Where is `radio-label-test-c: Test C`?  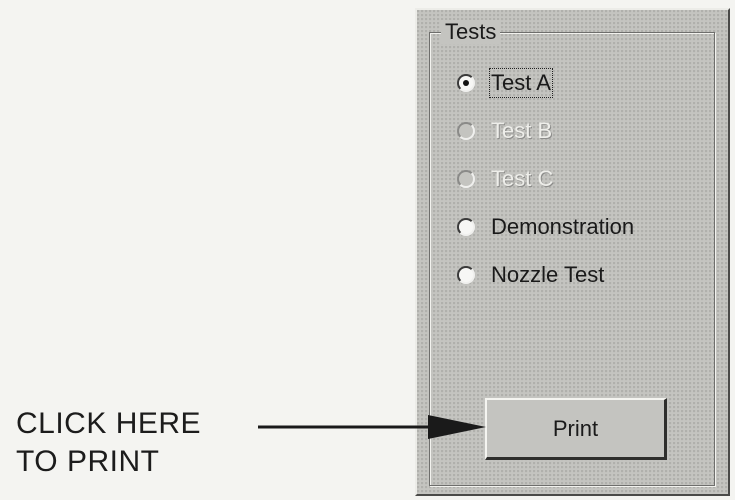
radio-label-test-c: Test C is located at coordinates (522, 178).